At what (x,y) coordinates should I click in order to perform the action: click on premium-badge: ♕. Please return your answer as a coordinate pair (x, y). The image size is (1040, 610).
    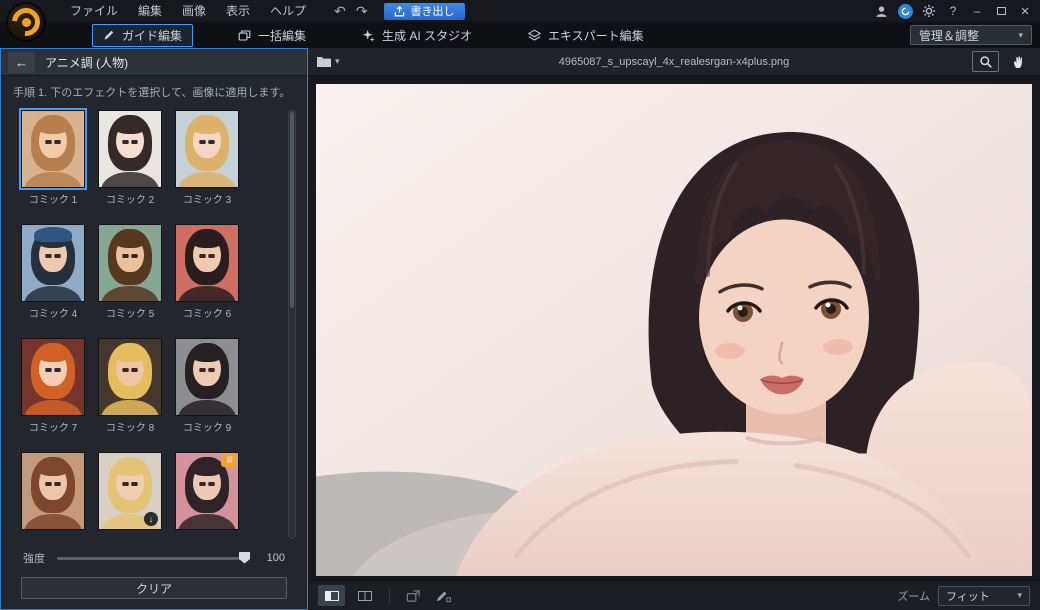
    Looking at the image, I should click on (229, 460).